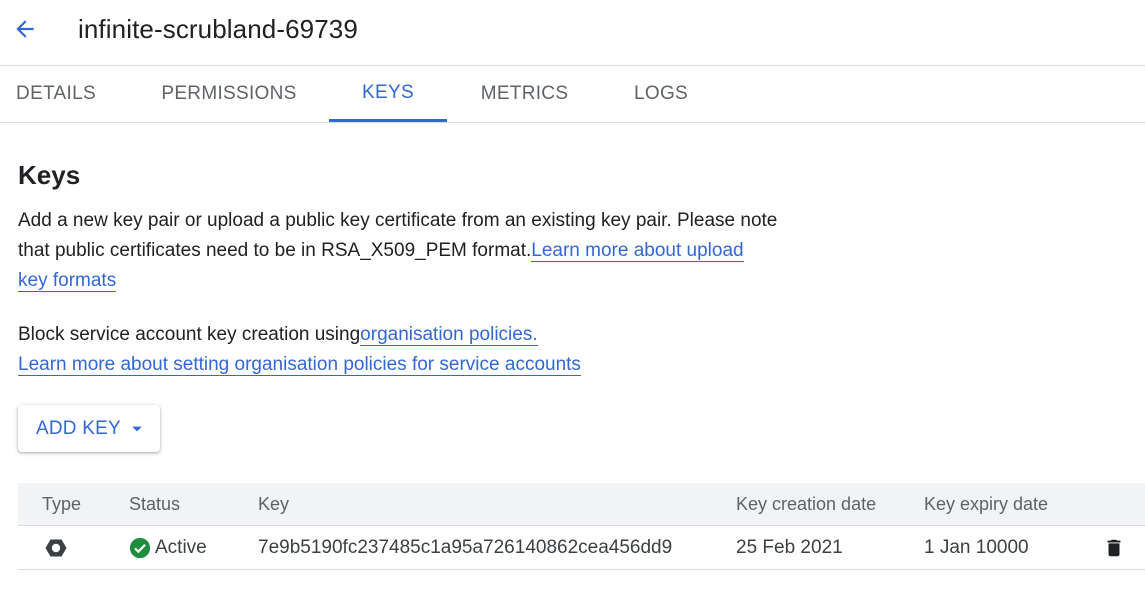  I want to click on status-cell: Active, so click(168, 547).